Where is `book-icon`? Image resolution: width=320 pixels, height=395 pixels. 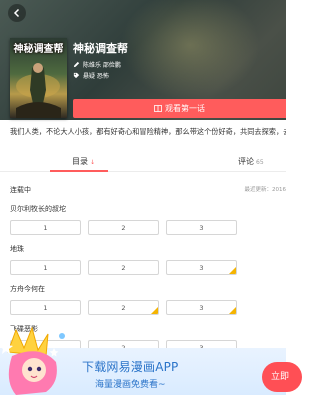 book-icon is located at coordinates (158, 108).